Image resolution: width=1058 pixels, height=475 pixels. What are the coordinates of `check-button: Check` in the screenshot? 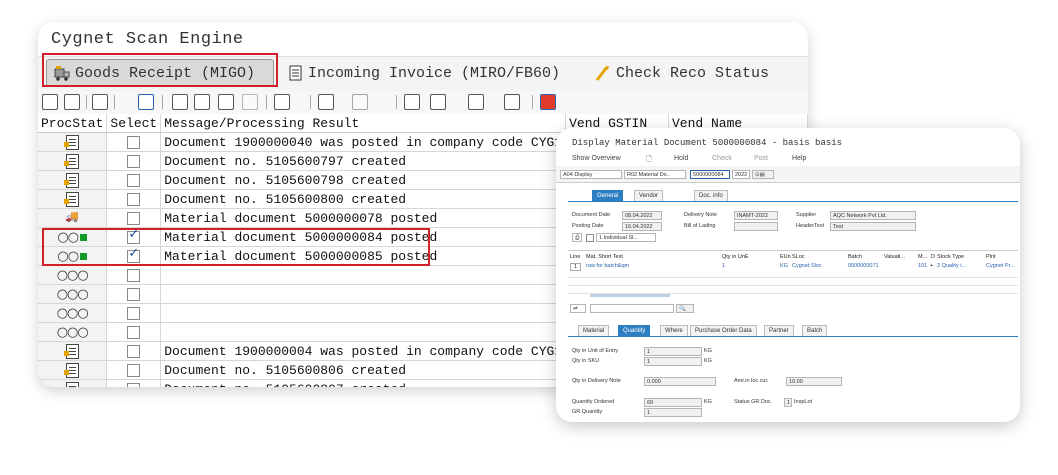 It's located at (722, 158).